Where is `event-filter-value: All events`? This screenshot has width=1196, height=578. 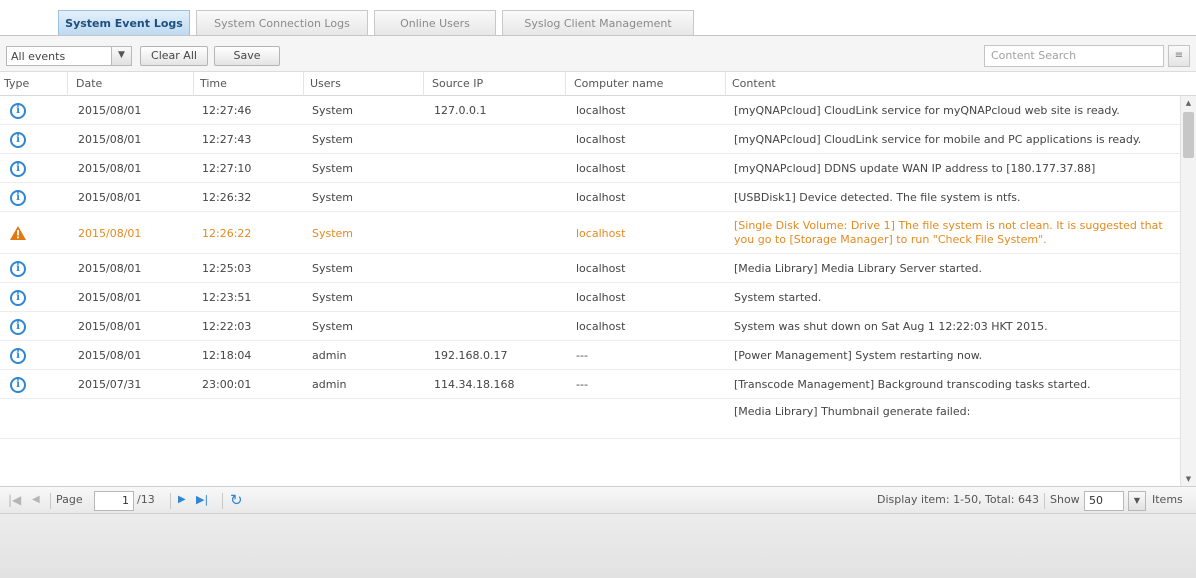 event-filter-value: All events is located at coordinates (38, 56).